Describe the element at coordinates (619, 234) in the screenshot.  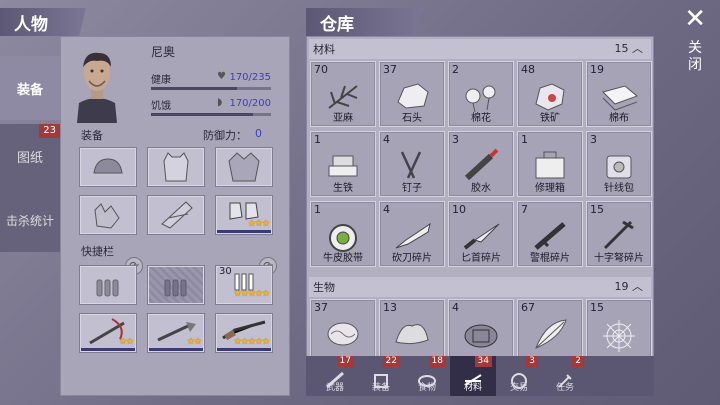
I see `storage-item: 15 十字弩碎片` at that location.